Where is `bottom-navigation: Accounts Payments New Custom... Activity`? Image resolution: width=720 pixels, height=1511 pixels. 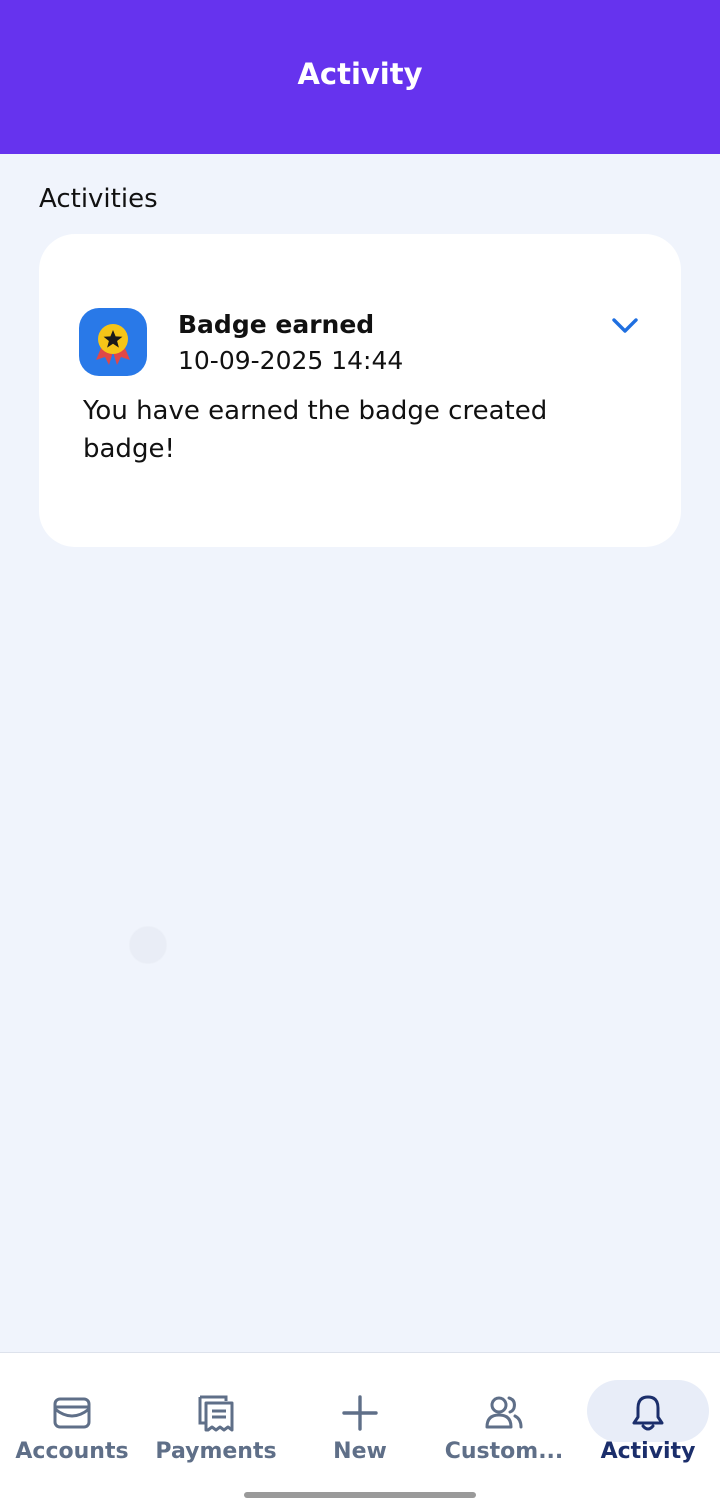
bottom-navigation: Accounts Payments New Custom... Activity is located at coordinates (360, 1431).